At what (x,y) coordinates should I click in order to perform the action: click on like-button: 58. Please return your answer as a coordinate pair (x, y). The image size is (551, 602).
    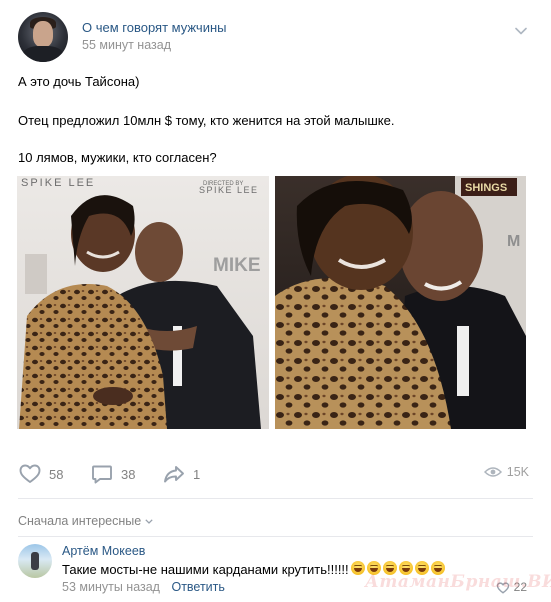
    Looking at the image, I should click on (40, 474).